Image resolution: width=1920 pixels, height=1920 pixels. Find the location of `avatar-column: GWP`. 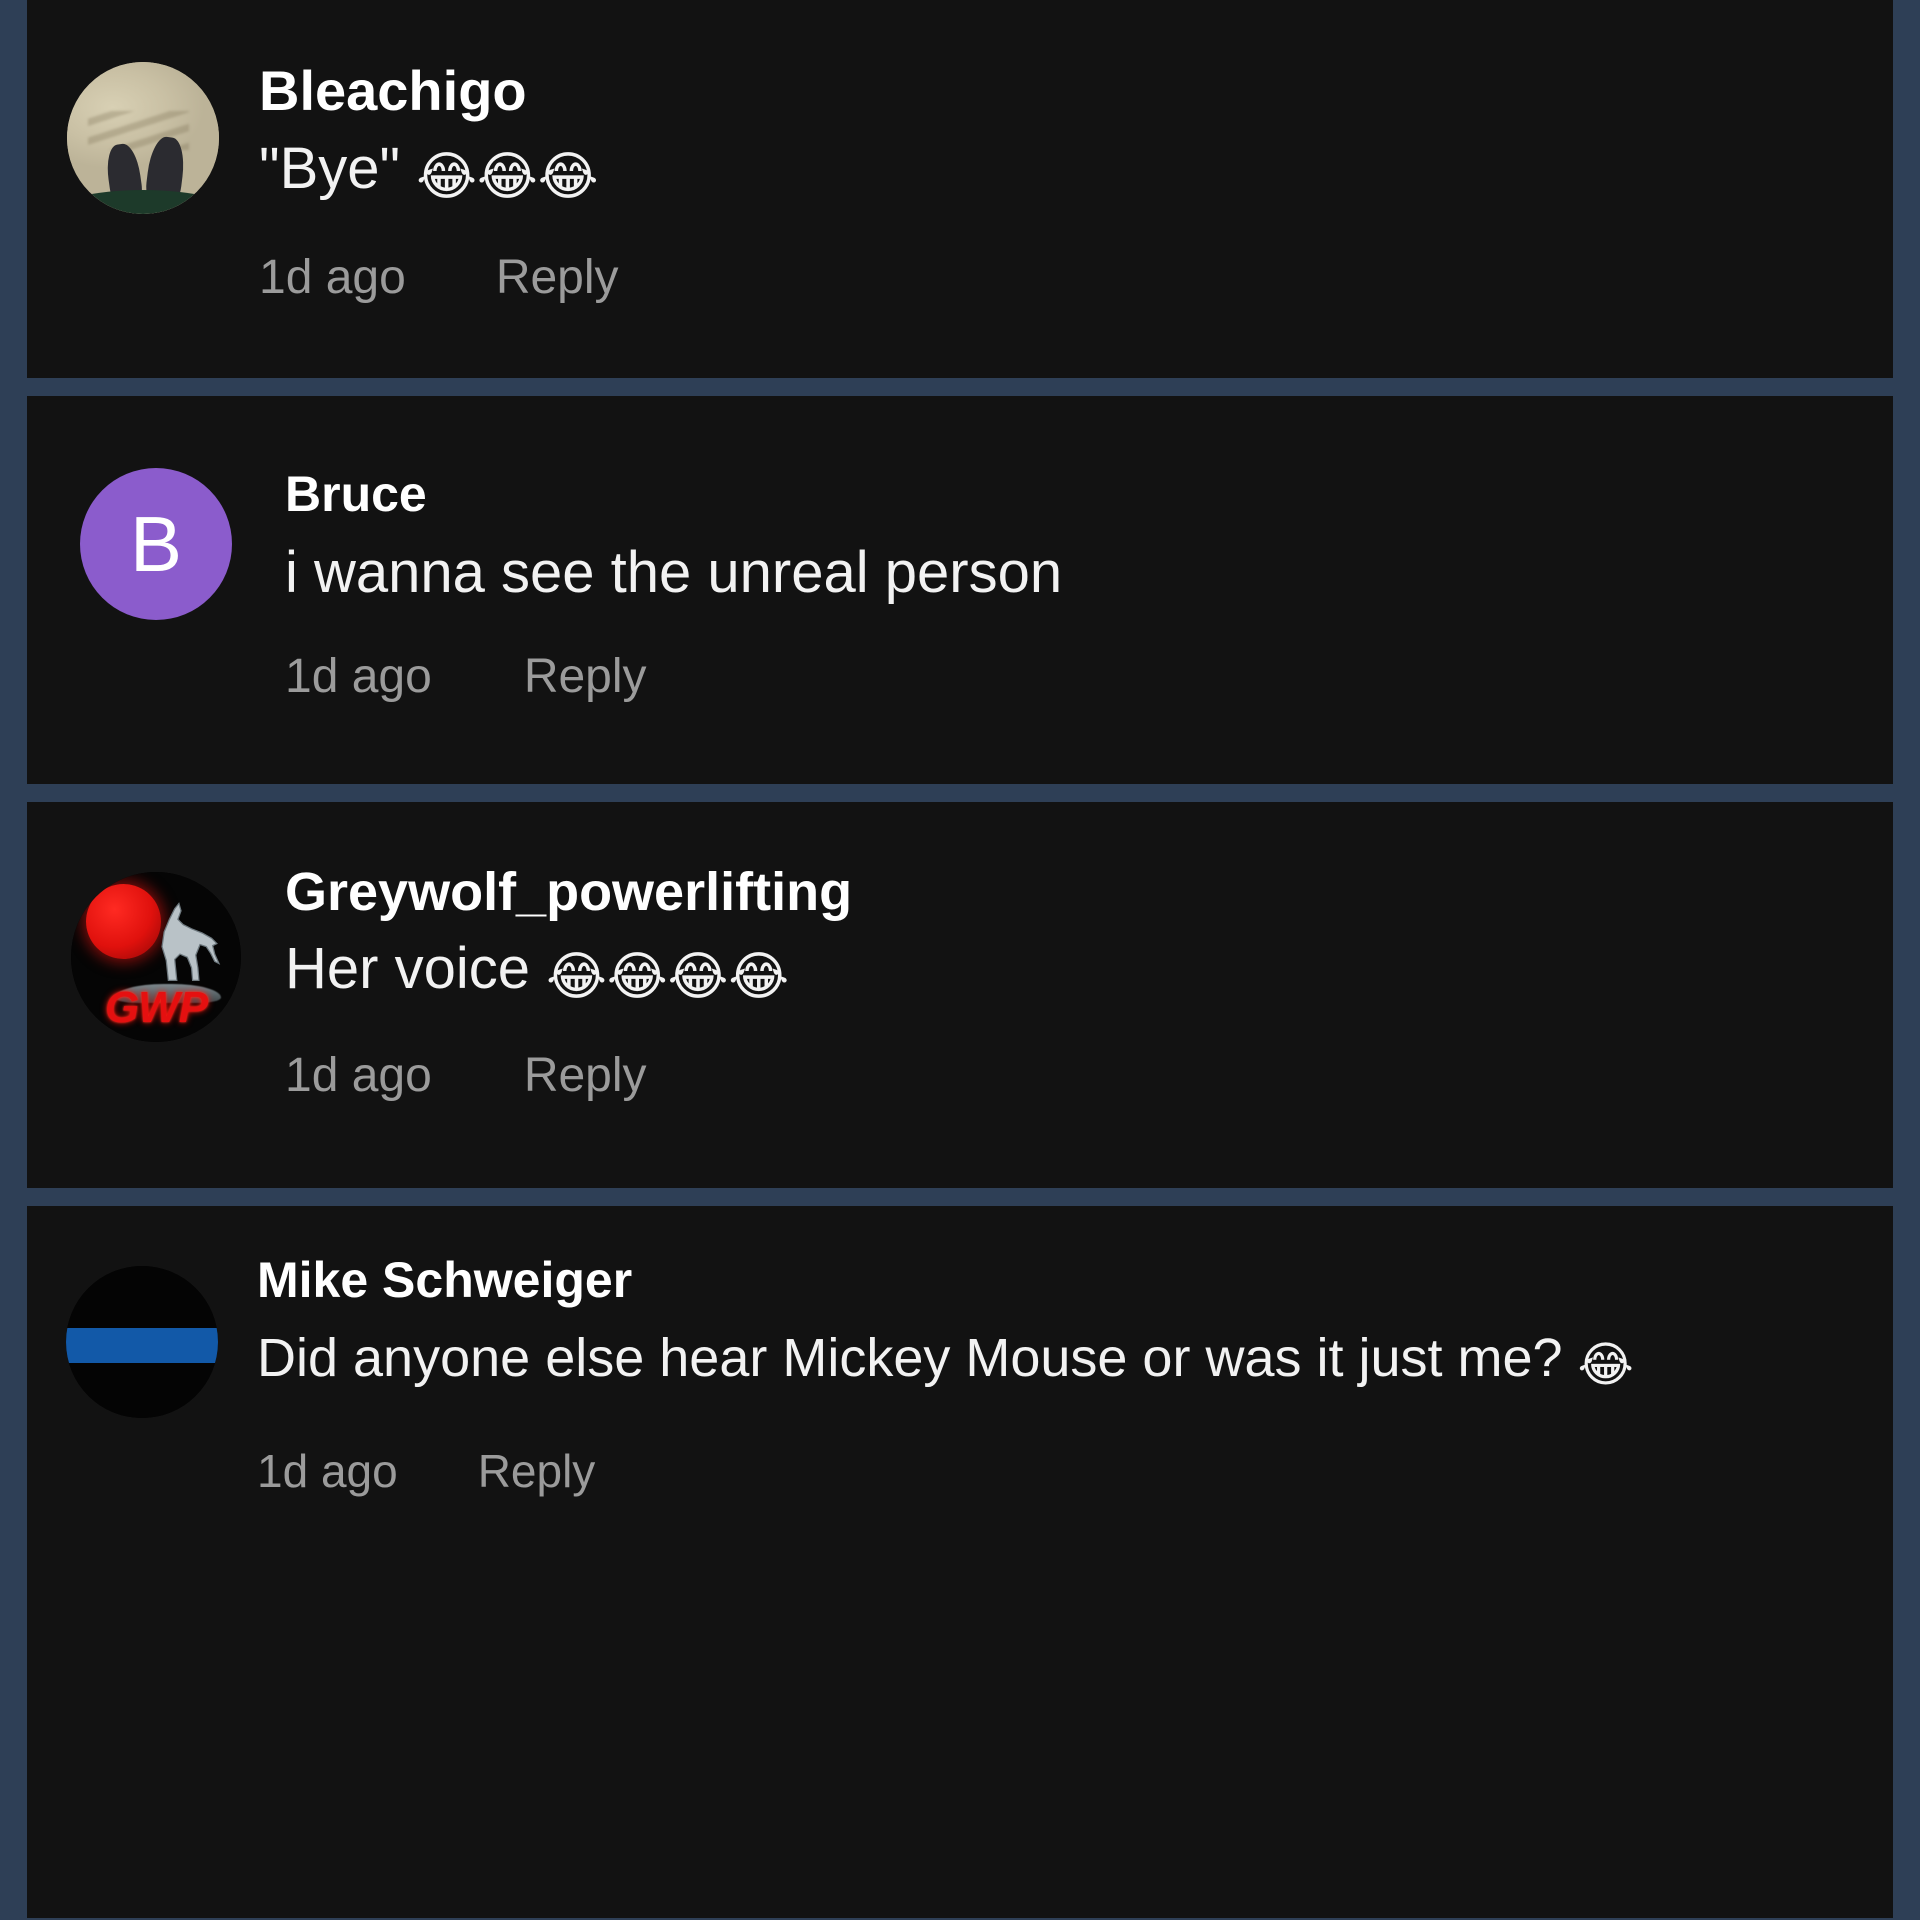

avatar-column: GWP is located at coordinates (156, 953).